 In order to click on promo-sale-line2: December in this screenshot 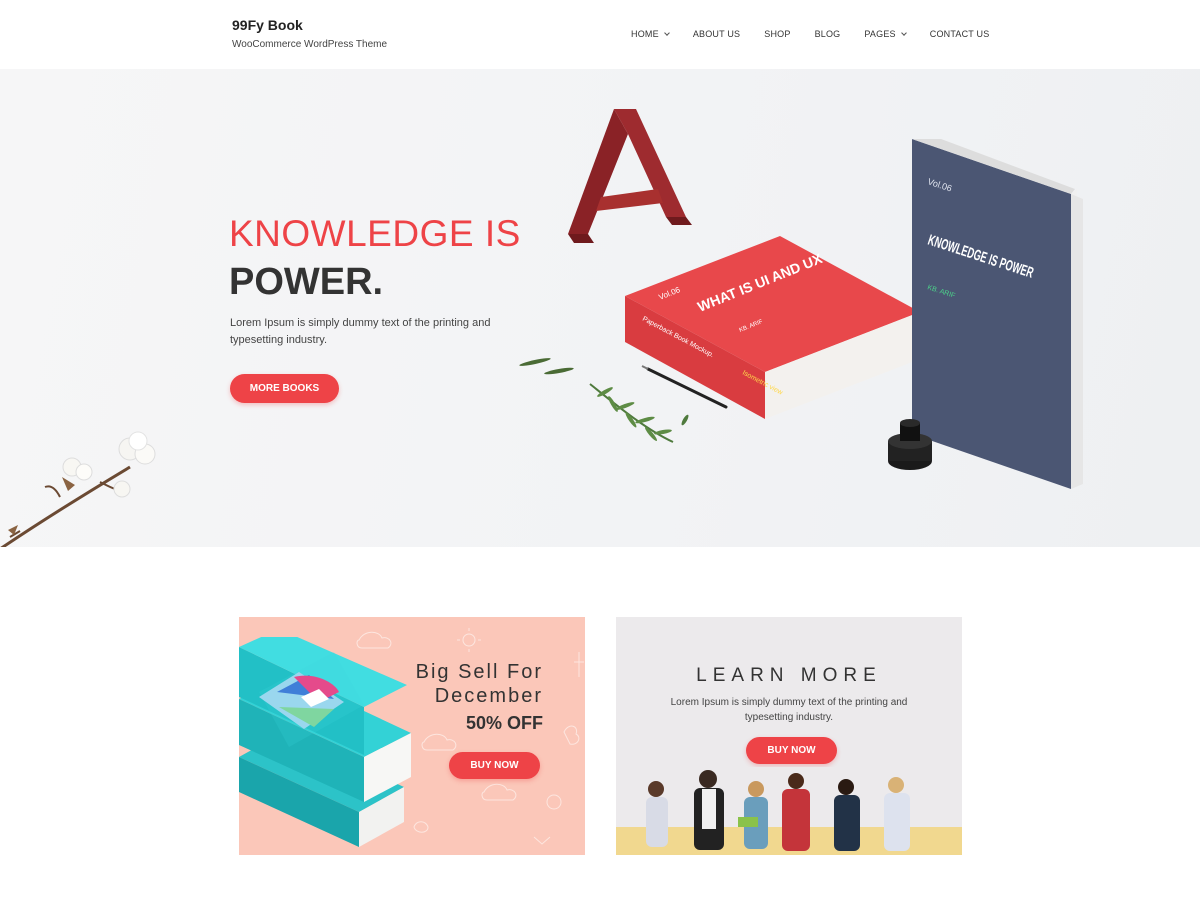, I will do `click(488, 696)`.